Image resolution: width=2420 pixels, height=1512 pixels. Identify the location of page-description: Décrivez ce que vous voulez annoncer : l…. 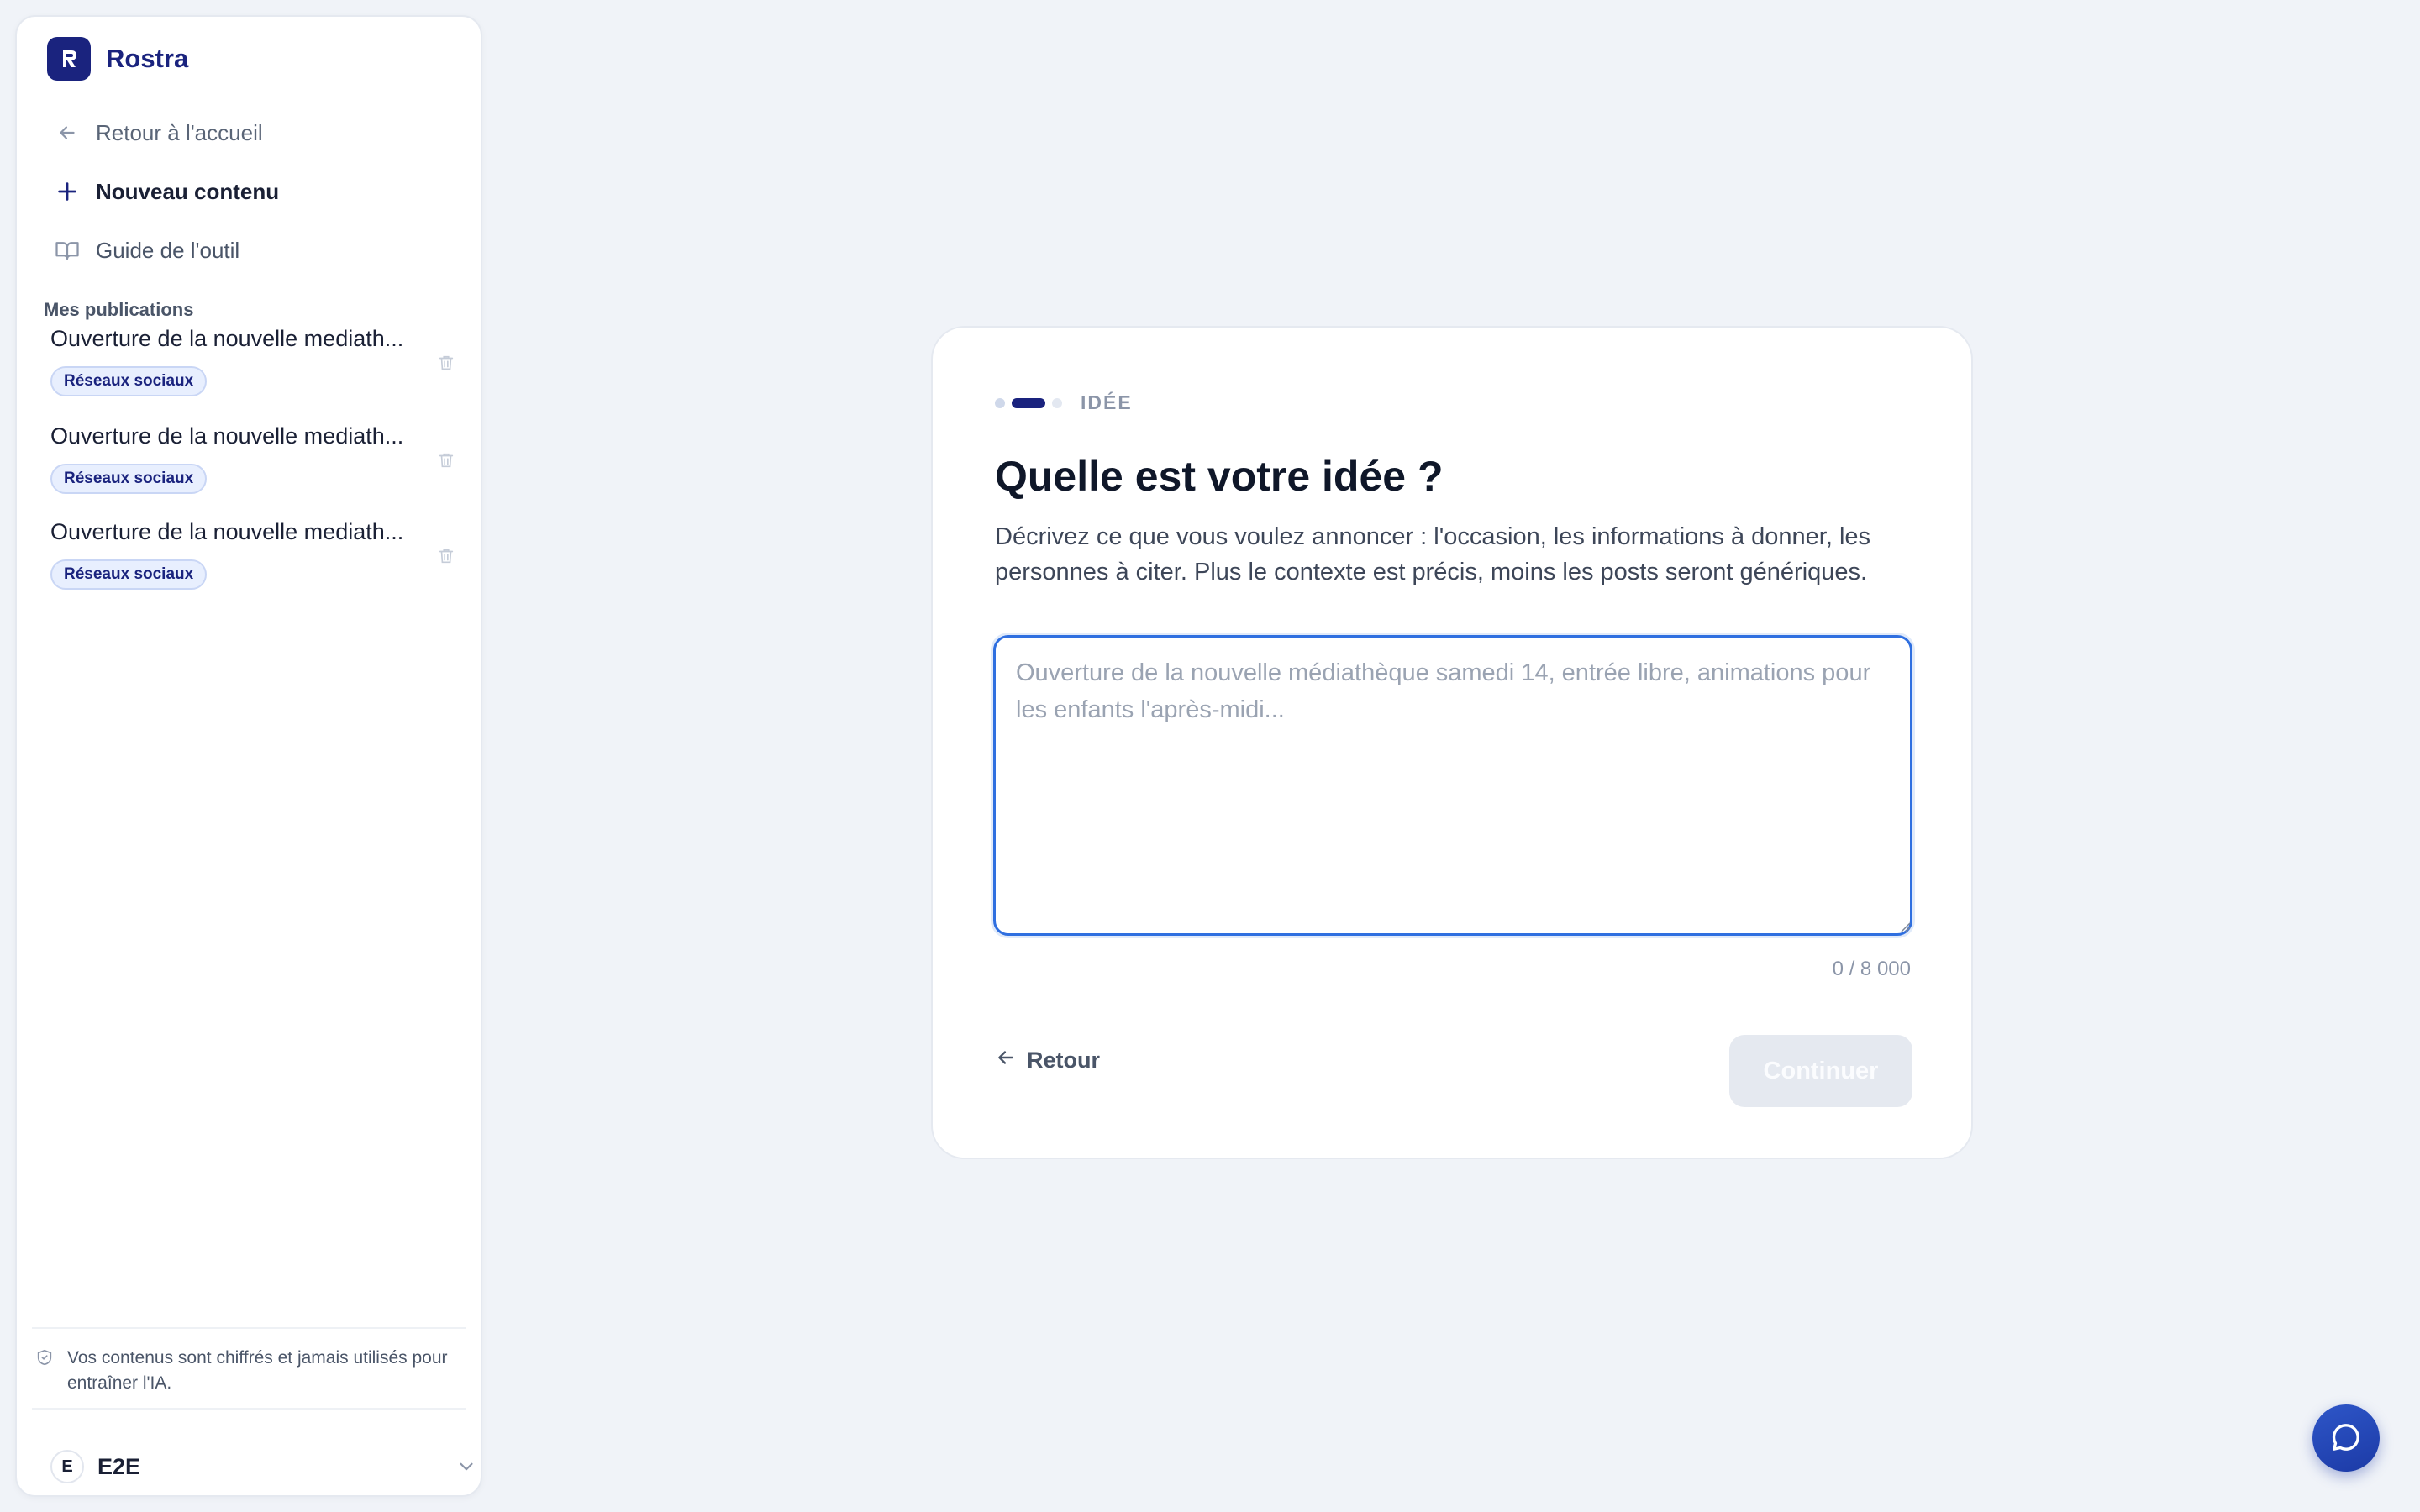
(1433, 554).